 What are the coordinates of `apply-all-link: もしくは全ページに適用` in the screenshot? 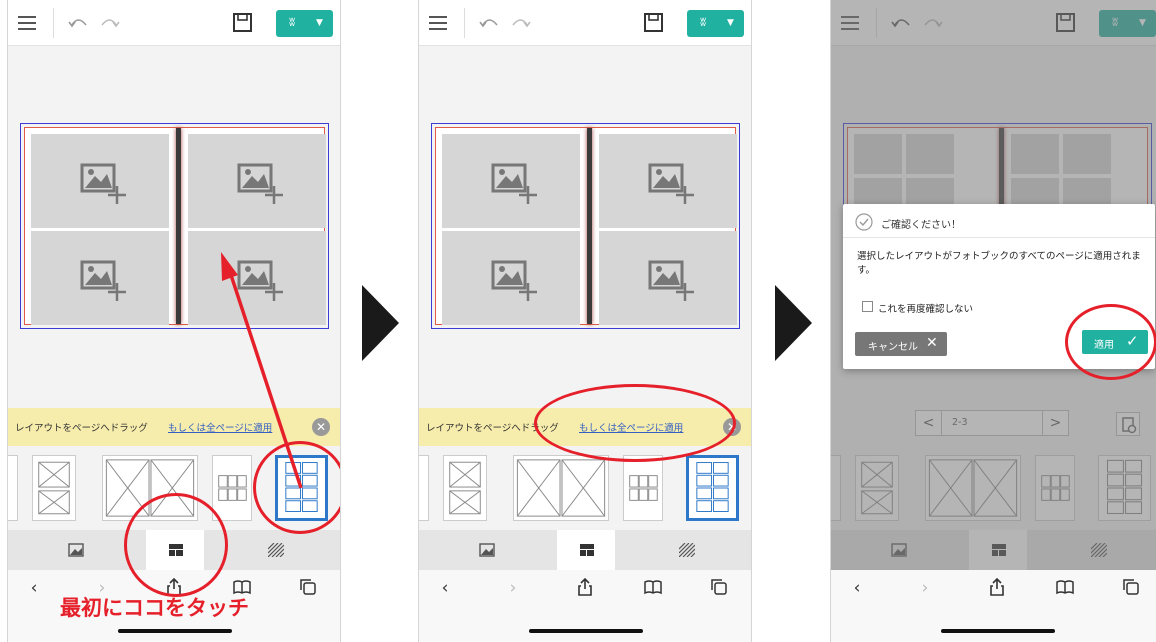 It's located at (220, 427).